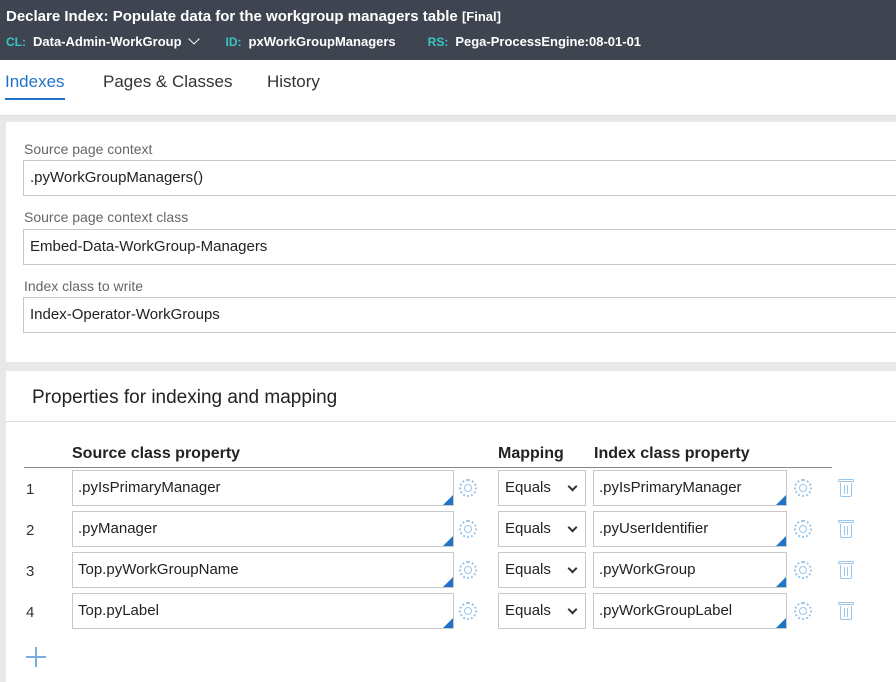 Image resolution: width=896 pixels, height=682 pixels. Describe the element at coordinates (448, 88) in the screenshot. I see `tab-bar: Indexes Pages & Classes History` at that location.